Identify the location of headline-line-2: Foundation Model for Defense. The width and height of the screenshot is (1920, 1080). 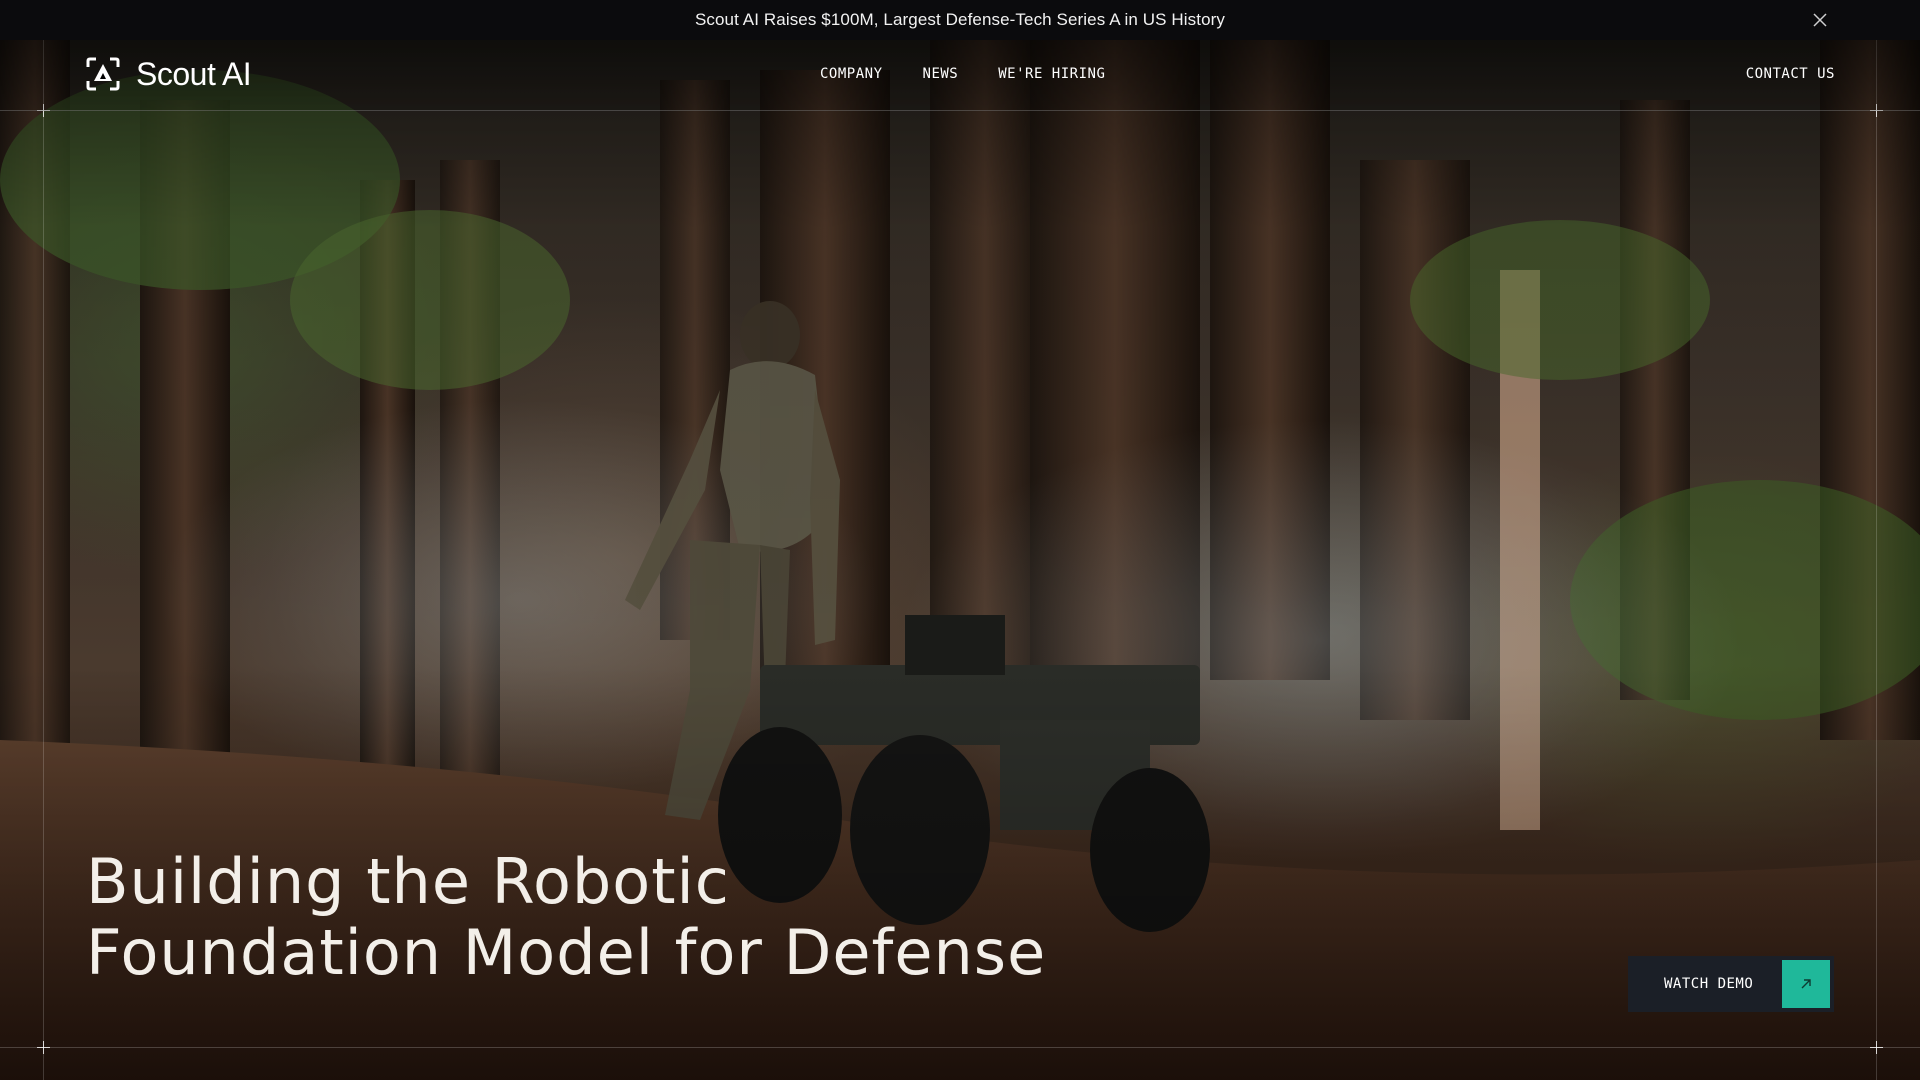
(566, 952).